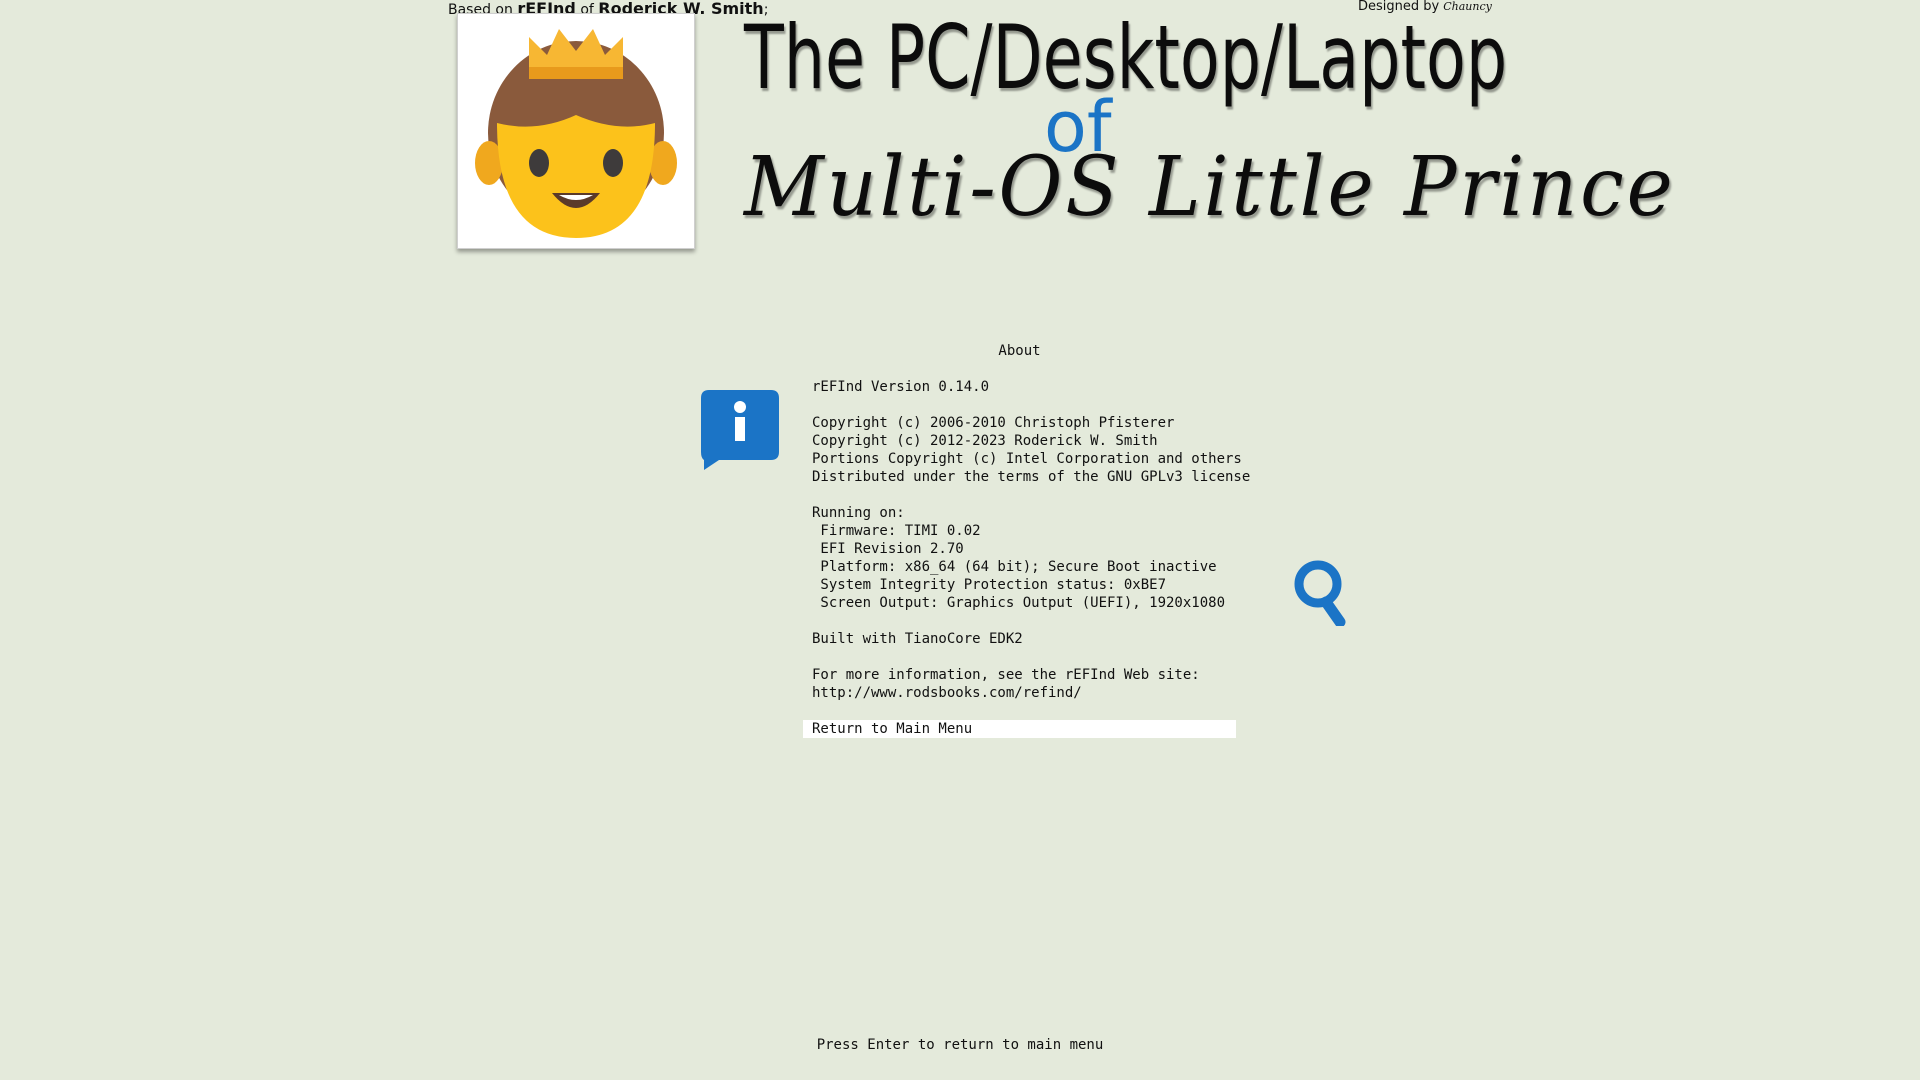 The height and width of the screenshot is (1080, 1920). Describe the element at coordinates (858, 513) in the screenshot. I see `about-line: Running on:` at that location.